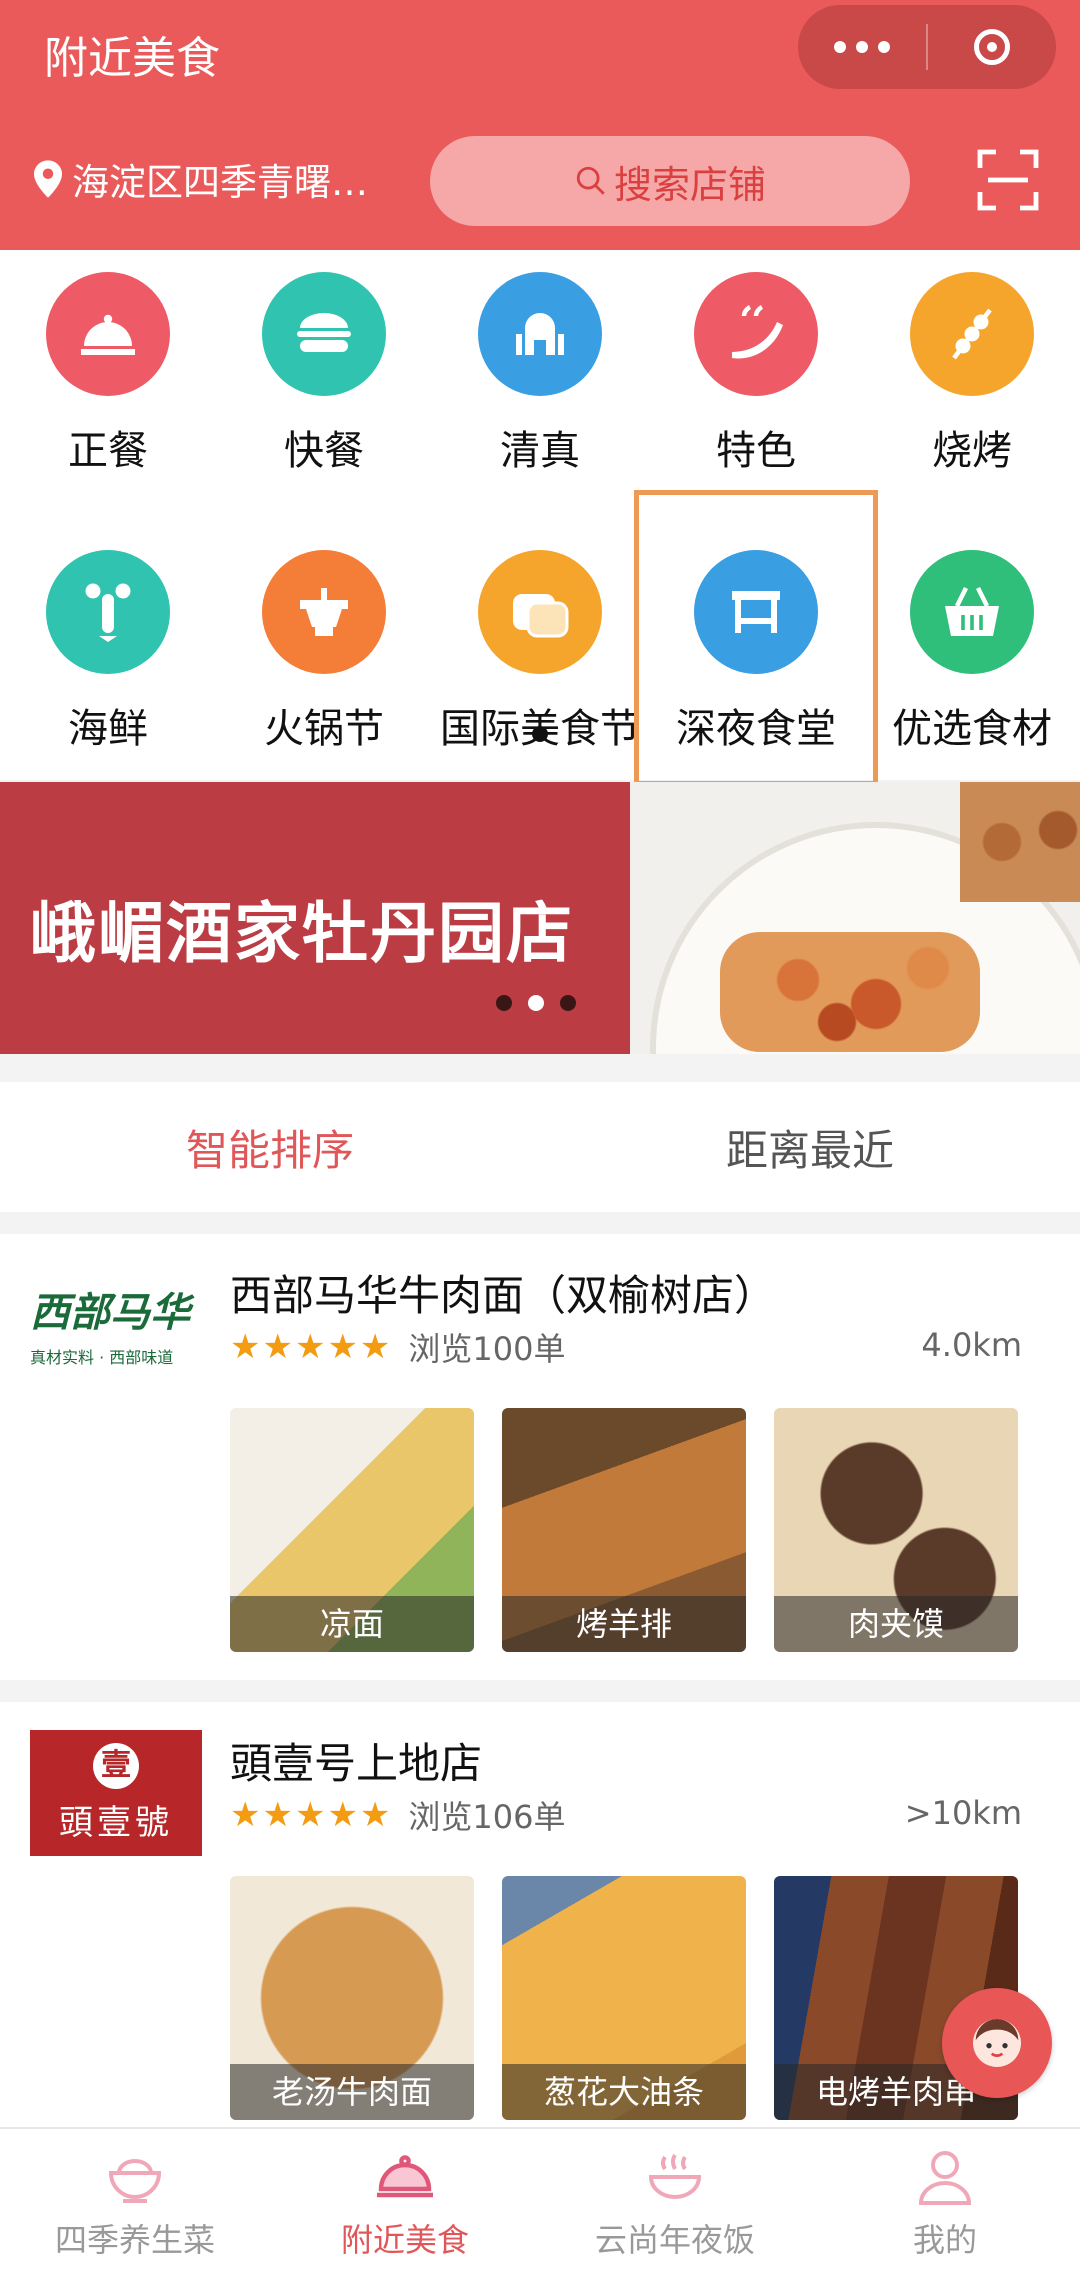 The image size is (1080, 2277). Describe the element at coordinates (487, 1817) in the screenshot. I see `shop-views: 浏览106单` at that location.